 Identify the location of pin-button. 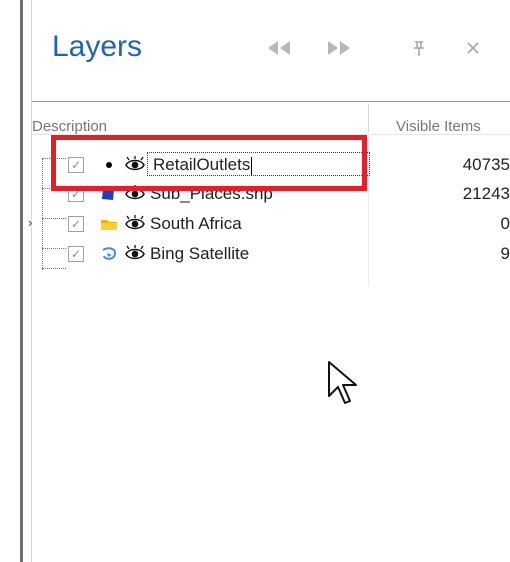
(419, 51).